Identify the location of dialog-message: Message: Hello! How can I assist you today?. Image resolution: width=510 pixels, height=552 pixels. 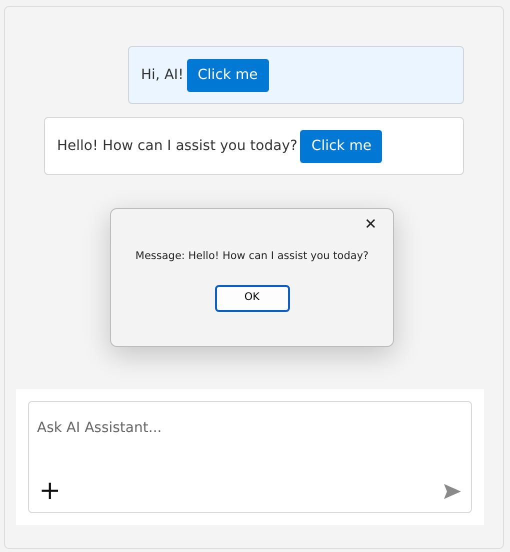
(252, 256).